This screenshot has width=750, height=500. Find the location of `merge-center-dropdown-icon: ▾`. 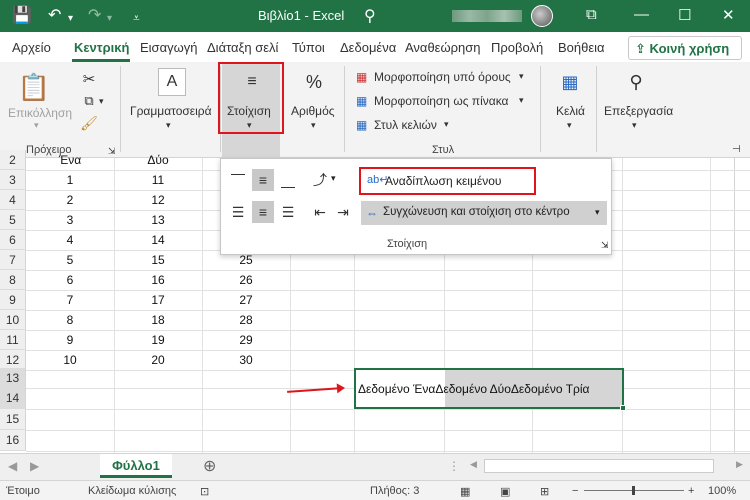

merge-center-dropdown-icon: ▾ is located at coordinates (597, 212).